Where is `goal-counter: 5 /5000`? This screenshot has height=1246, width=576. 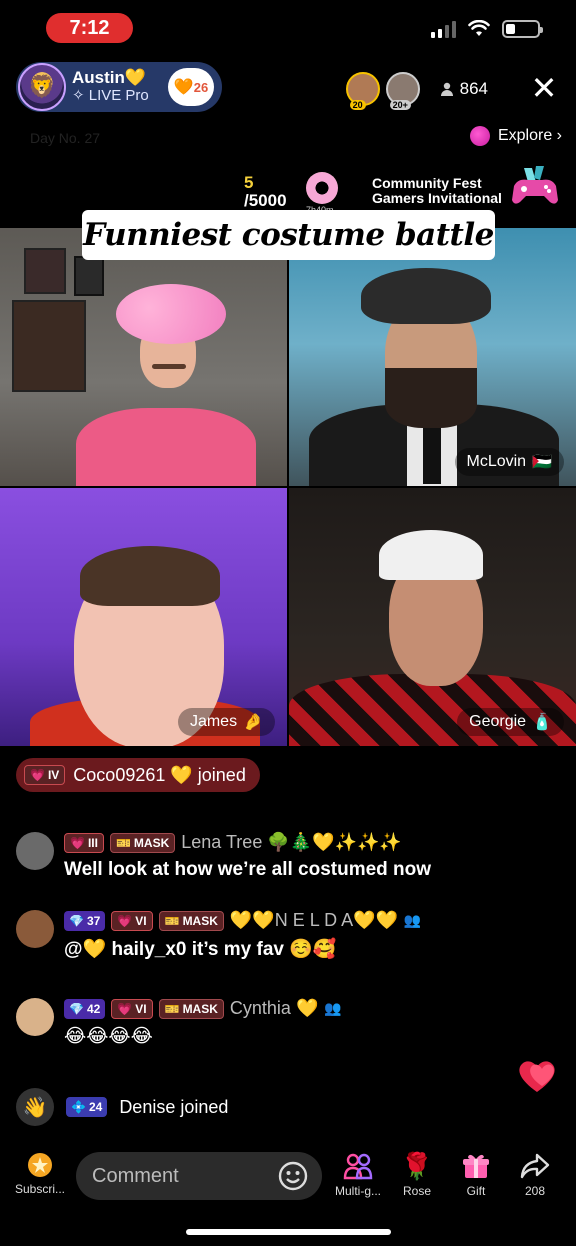 goal-counter: 5 /5000 is located at coordinates (265, 192).